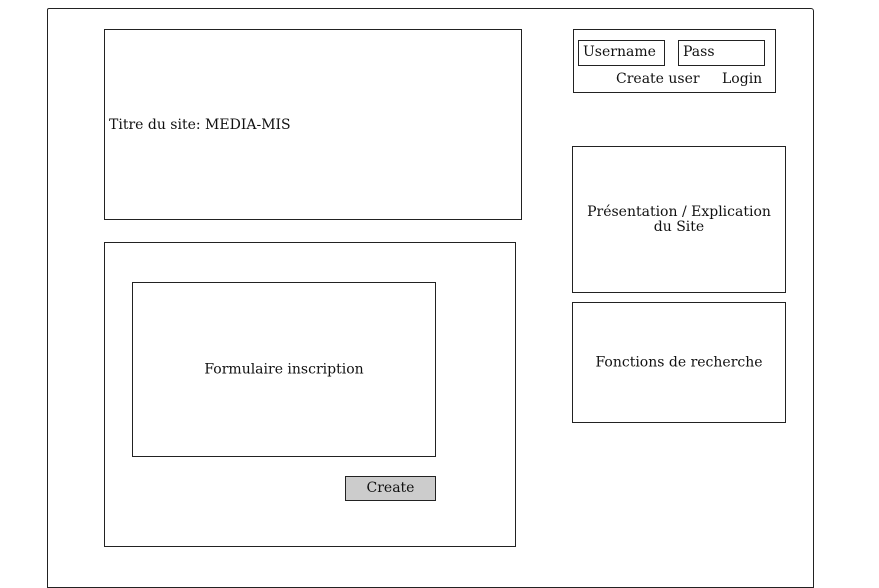 The width and height of the screenshot is (879, 588). I want to click on search-functions-panel: Fonctions de recherche, so click(679, 362).